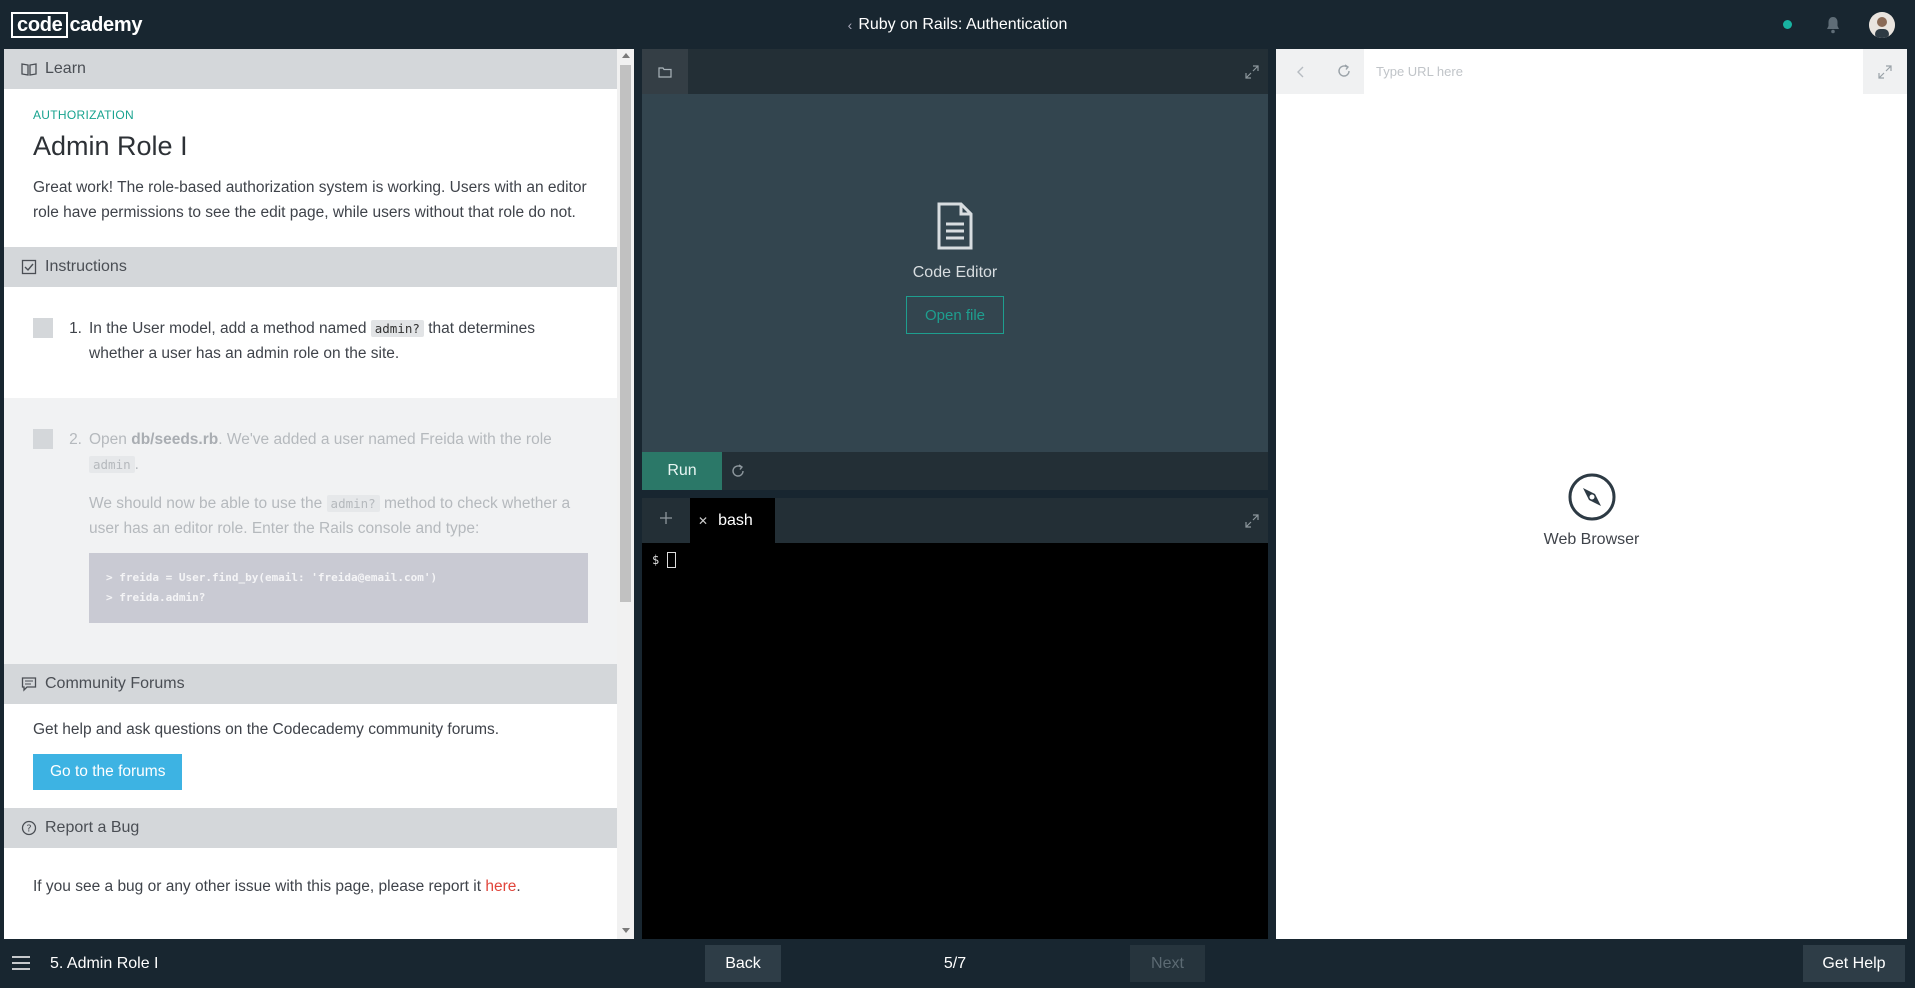  What do you see at coordinates (955, 226) in the screenshot?
I see `document-icon` at bounding box center [955, 226].